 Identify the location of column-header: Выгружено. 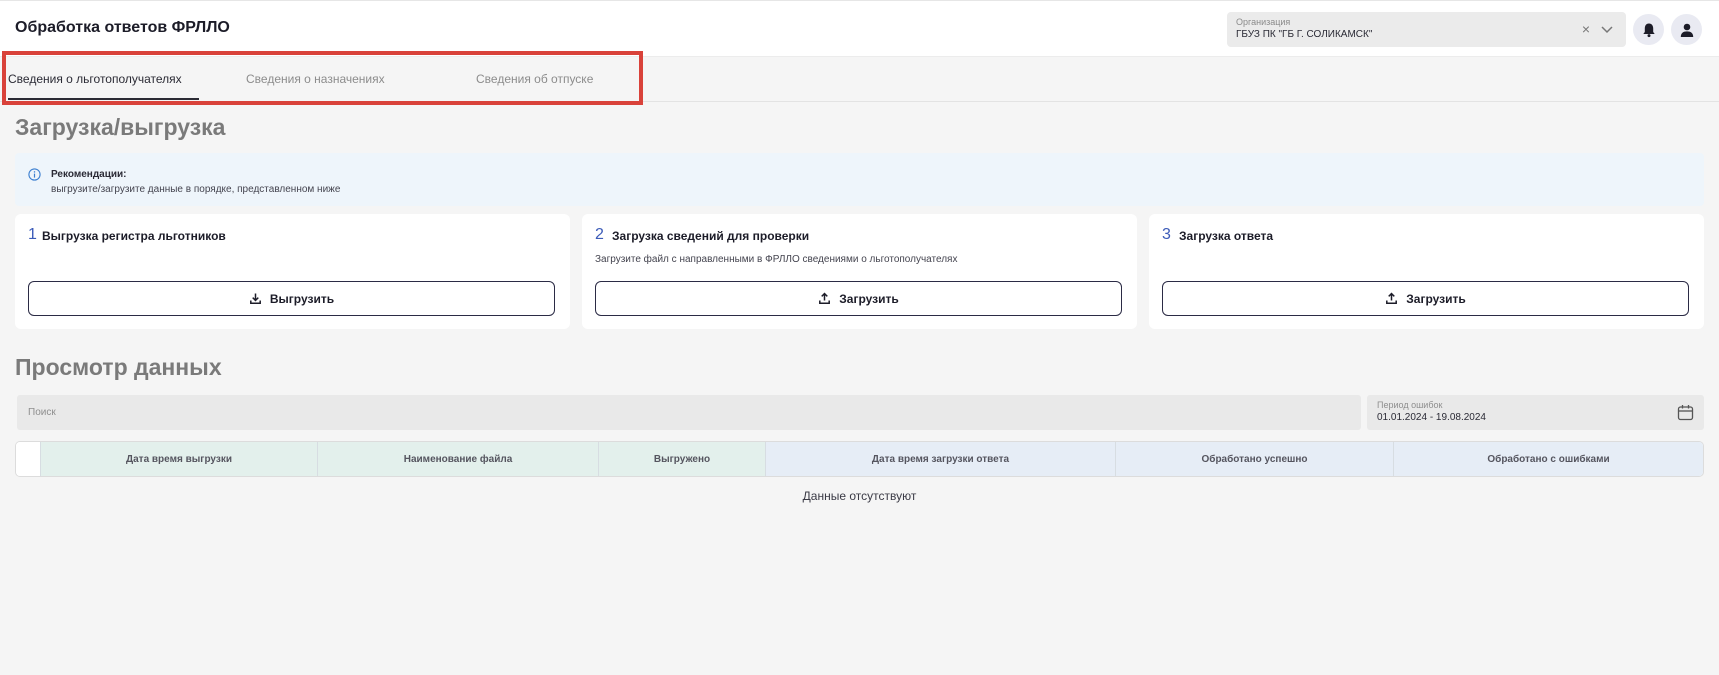
(682, 459).